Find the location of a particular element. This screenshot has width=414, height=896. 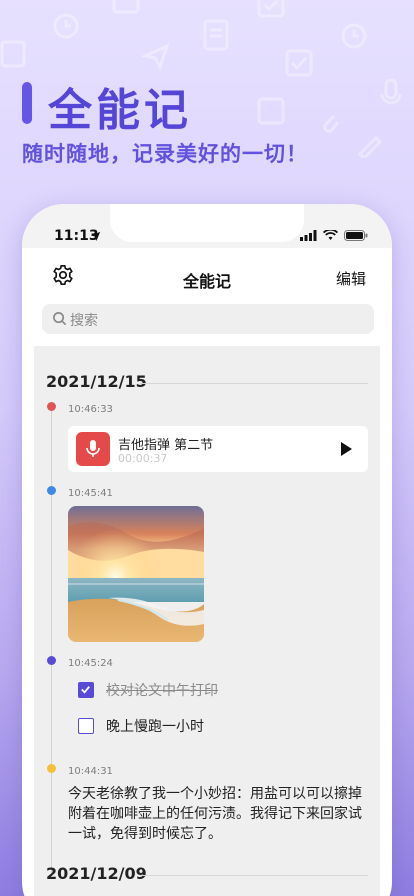

entry-timestamp: 10:44:31 is located at coordinates (90, 771).